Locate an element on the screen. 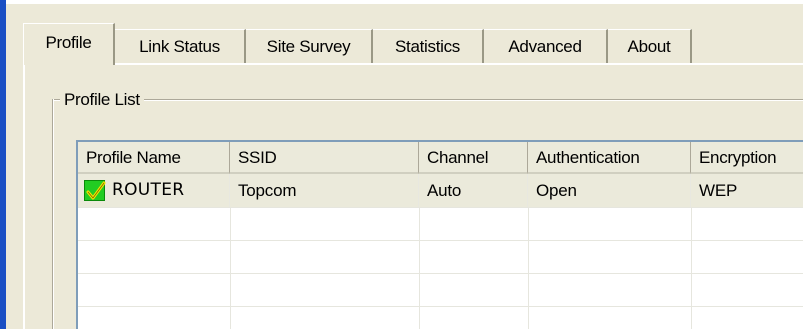 Image resolution: width=803 pixels, height=329 pixels. cell-profile-name: ROUTER is located at coordinates (154, 190).